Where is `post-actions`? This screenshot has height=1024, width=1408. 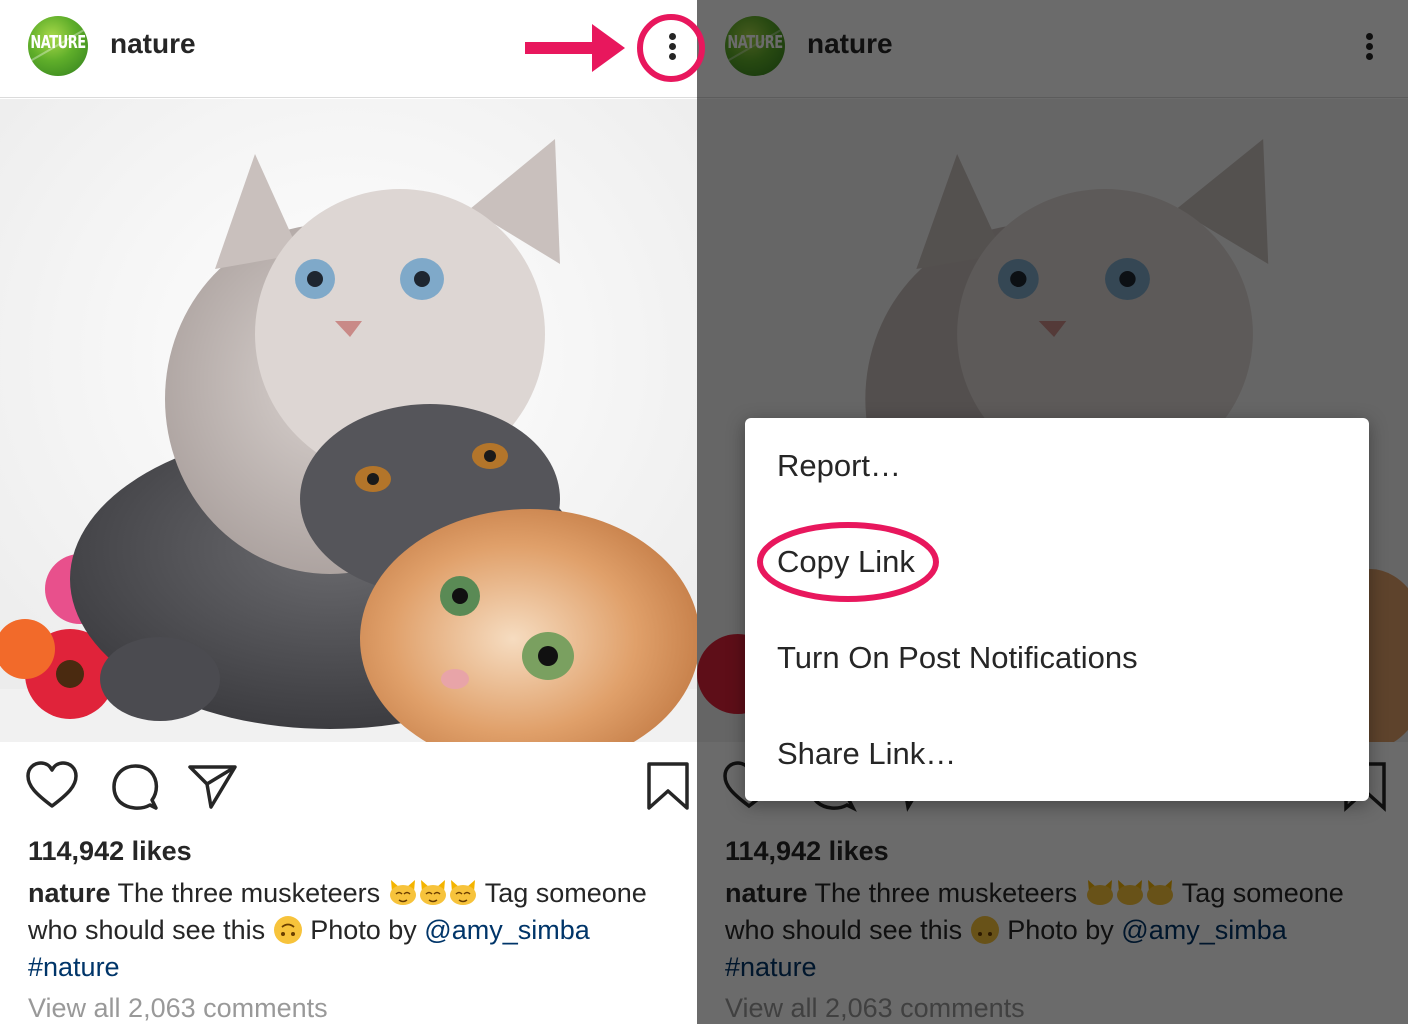
post-actions is located at coordinates (348, 790).